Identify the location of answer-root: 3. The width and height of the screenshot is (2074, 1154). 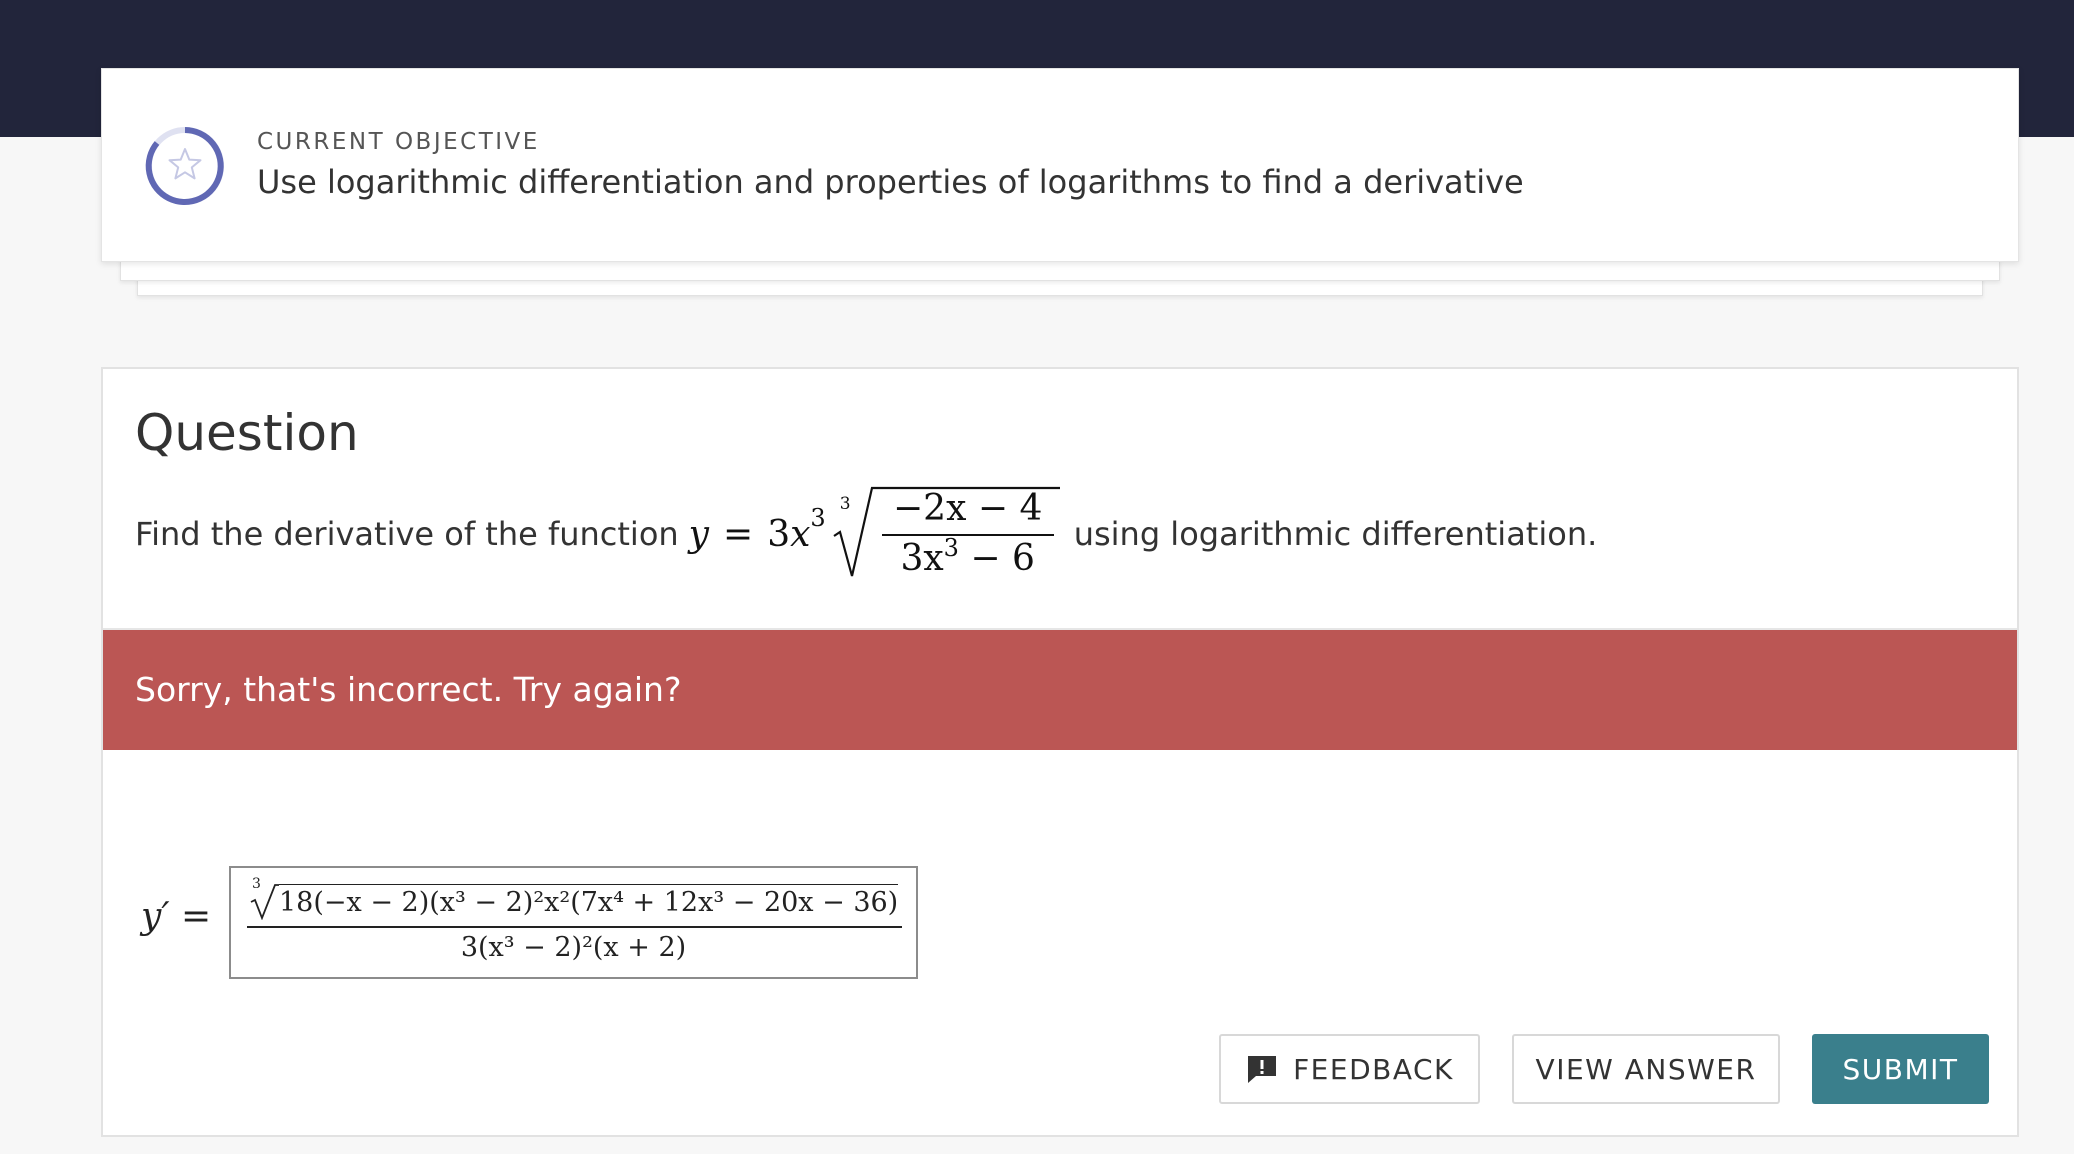
(264, 898).